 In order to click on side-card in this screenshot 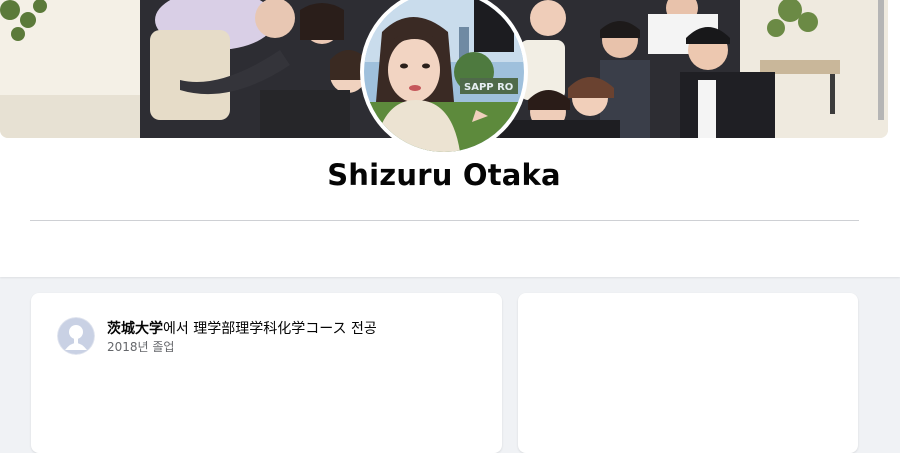, I will do `click(688, 373)`.